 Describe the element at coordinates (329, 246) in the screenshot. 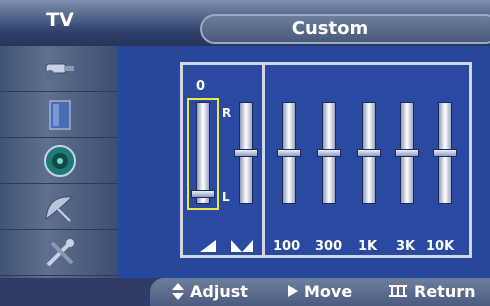

I see `freq-label-300: 300` at that location.